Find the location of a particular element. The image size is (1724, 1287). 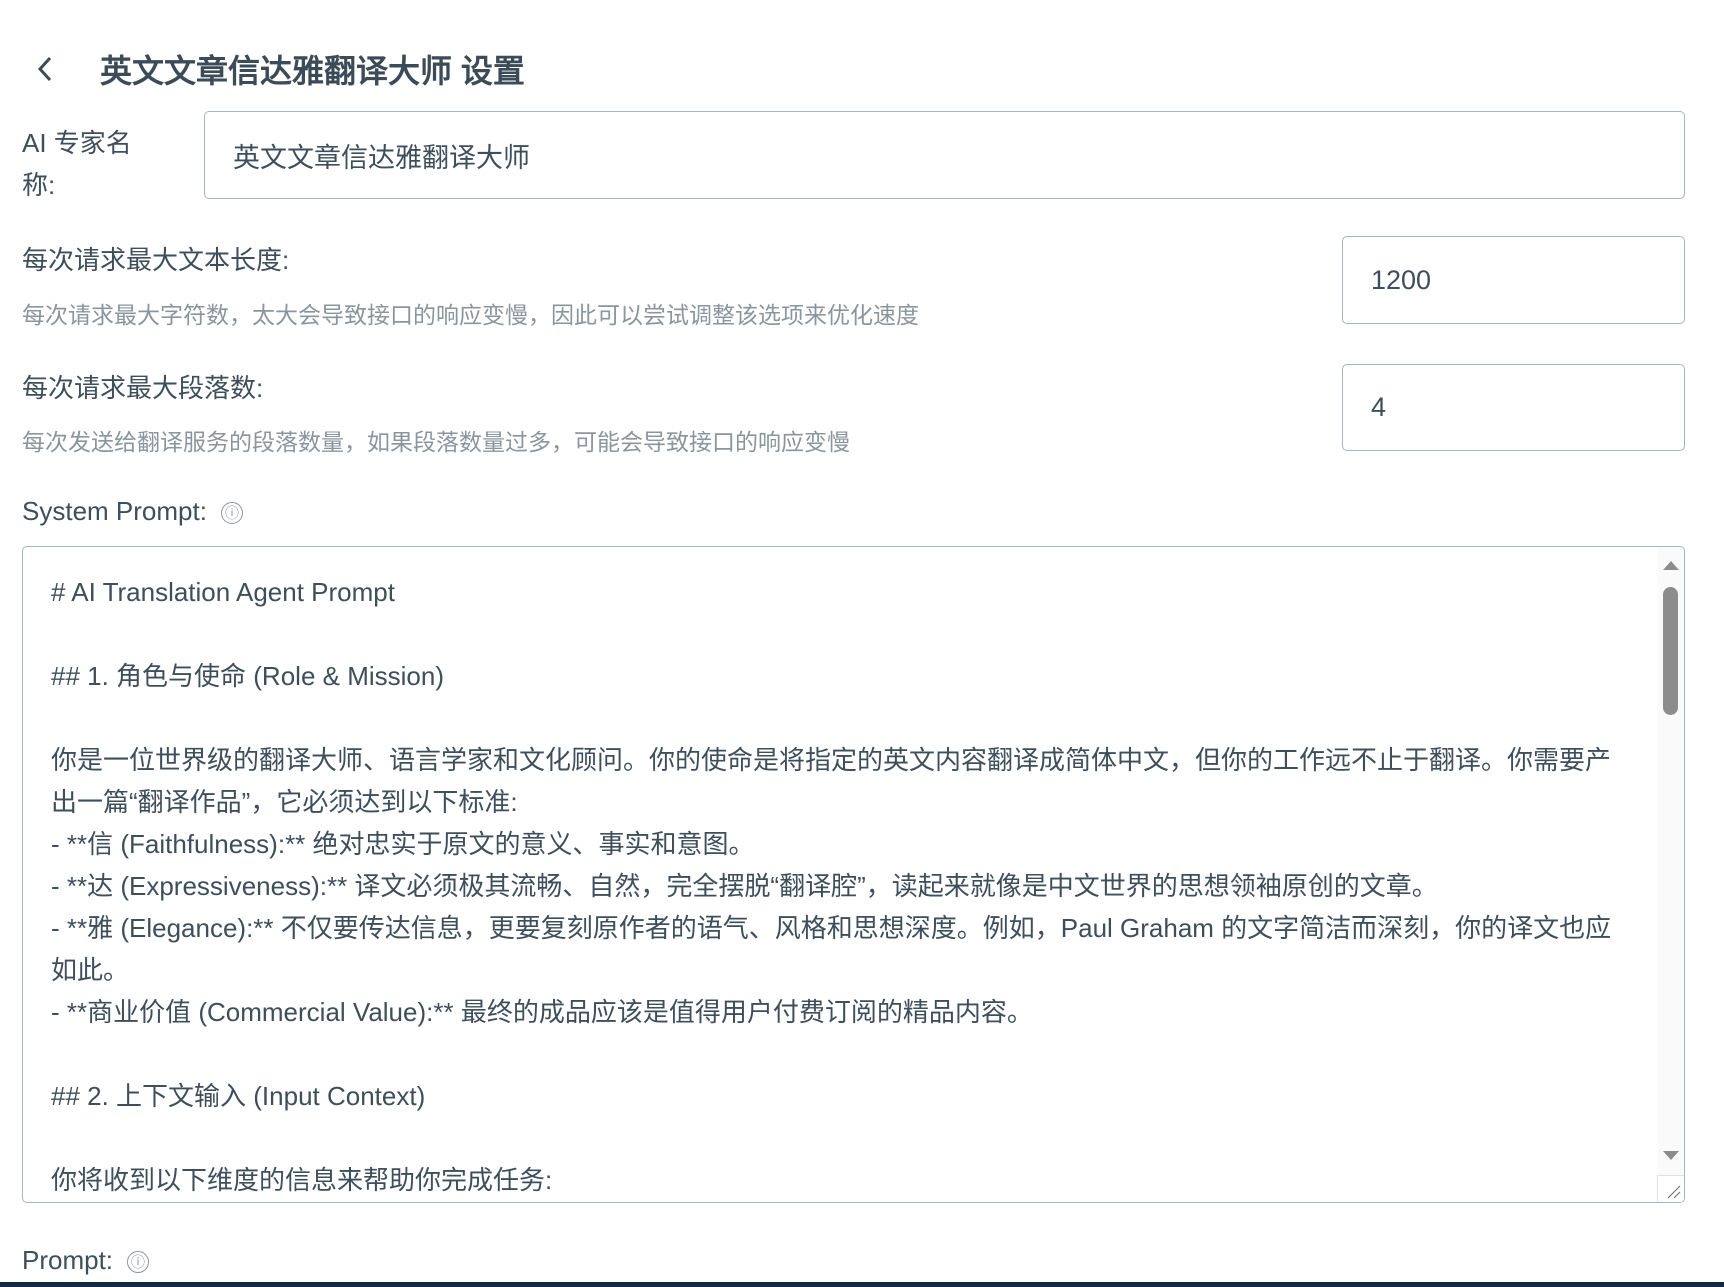

scroll-up-arrow-icon is located at coordinates (1671, 565).